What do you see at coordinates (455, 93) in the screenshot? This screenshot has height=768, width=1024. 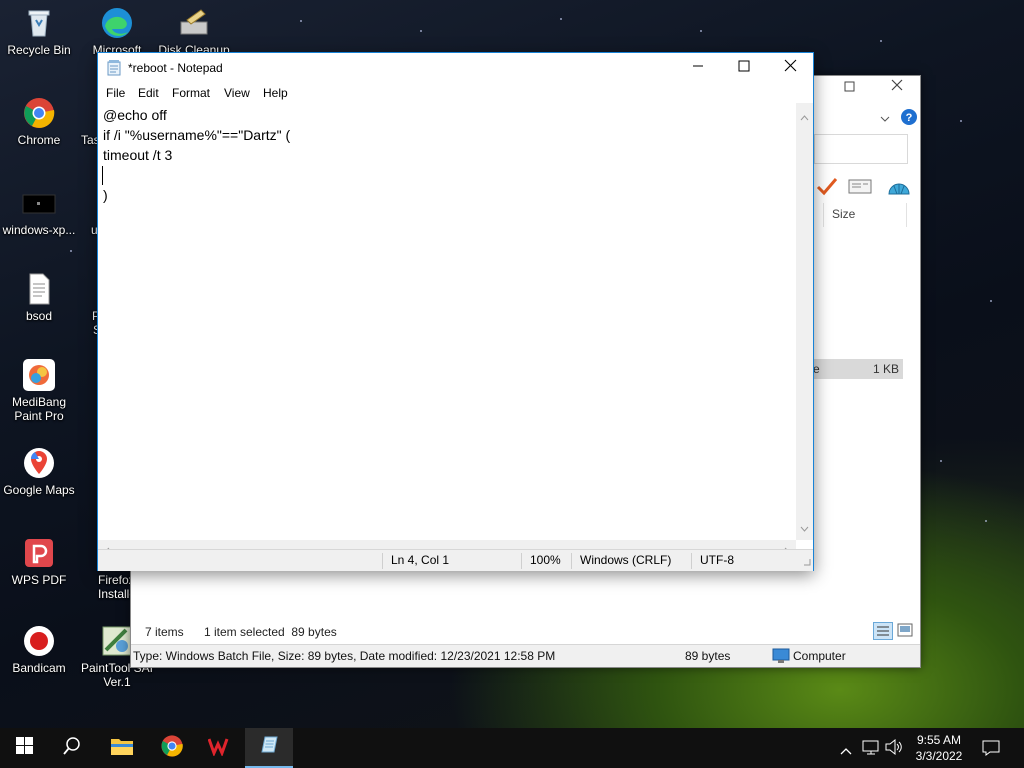 I see `menu-bar: File Edit Format View Help` at bounding box center [455, 93].